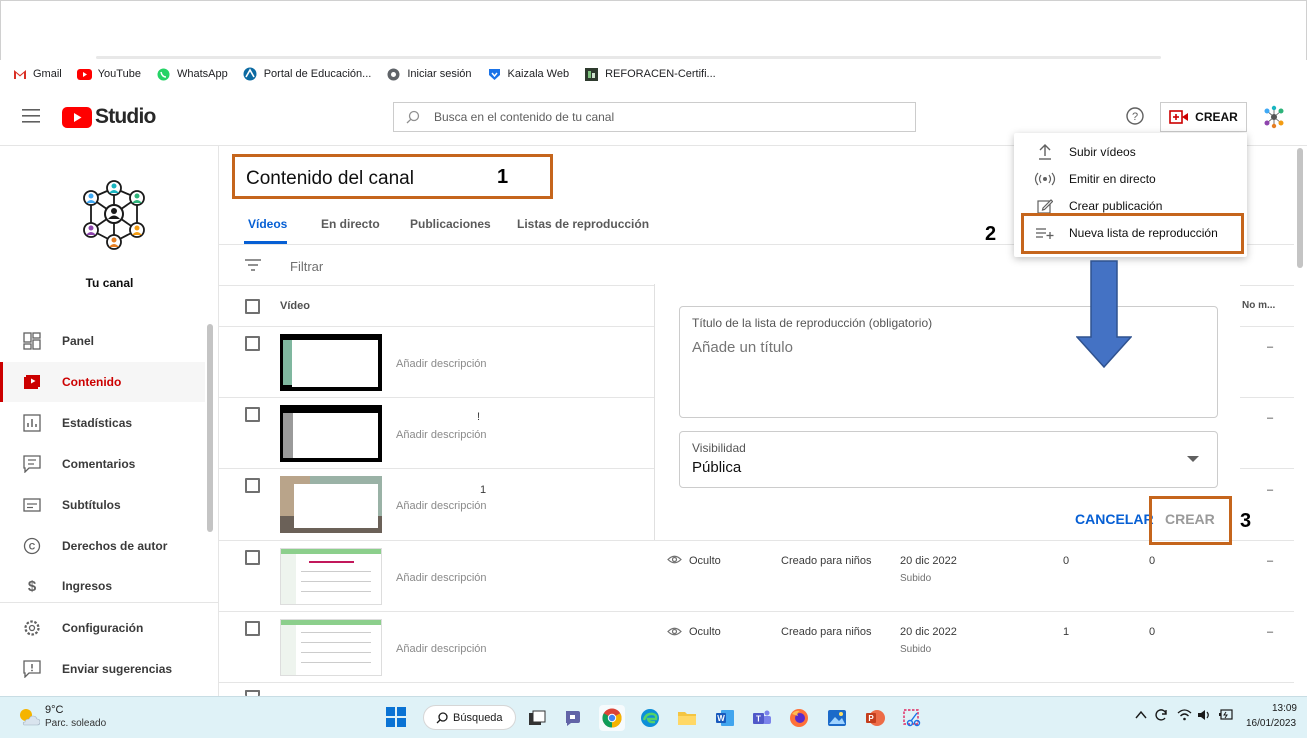 This screenshot has width=1307, height=738. What do you see at coordinates (1130, 151) in the screenshot?
I see `menu-item-subir-videos: Subir vídeos` at bounding box center [1130, 151].